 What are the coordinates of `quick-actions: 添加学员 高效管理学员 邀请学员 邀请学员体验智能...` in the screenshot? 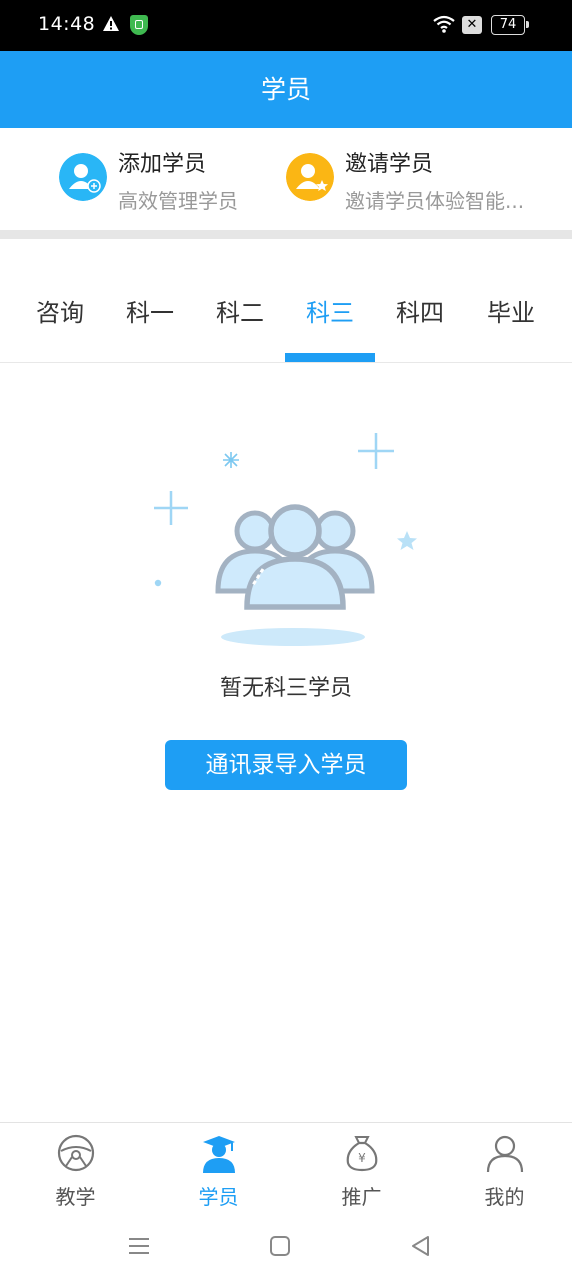 It's located at (286, 179).